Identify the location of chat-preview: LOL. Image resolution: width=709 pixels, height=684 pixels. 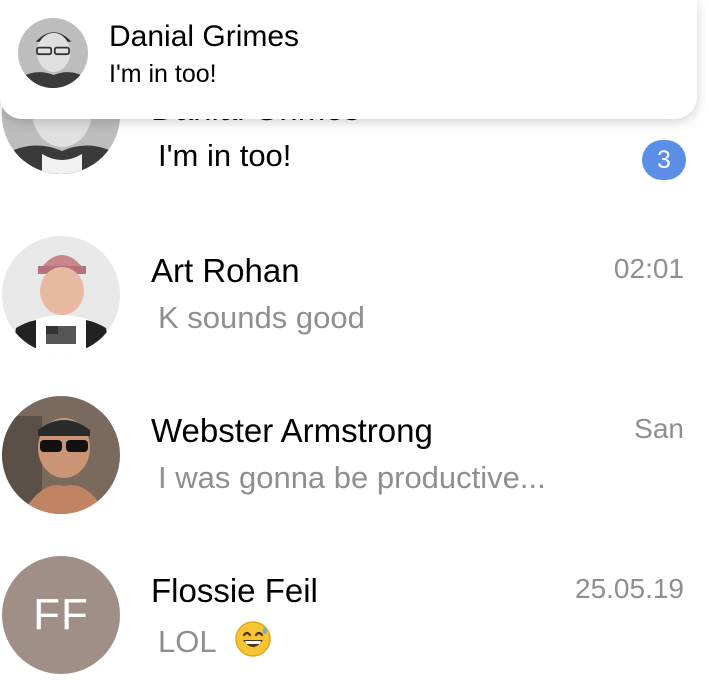
(215, 643).